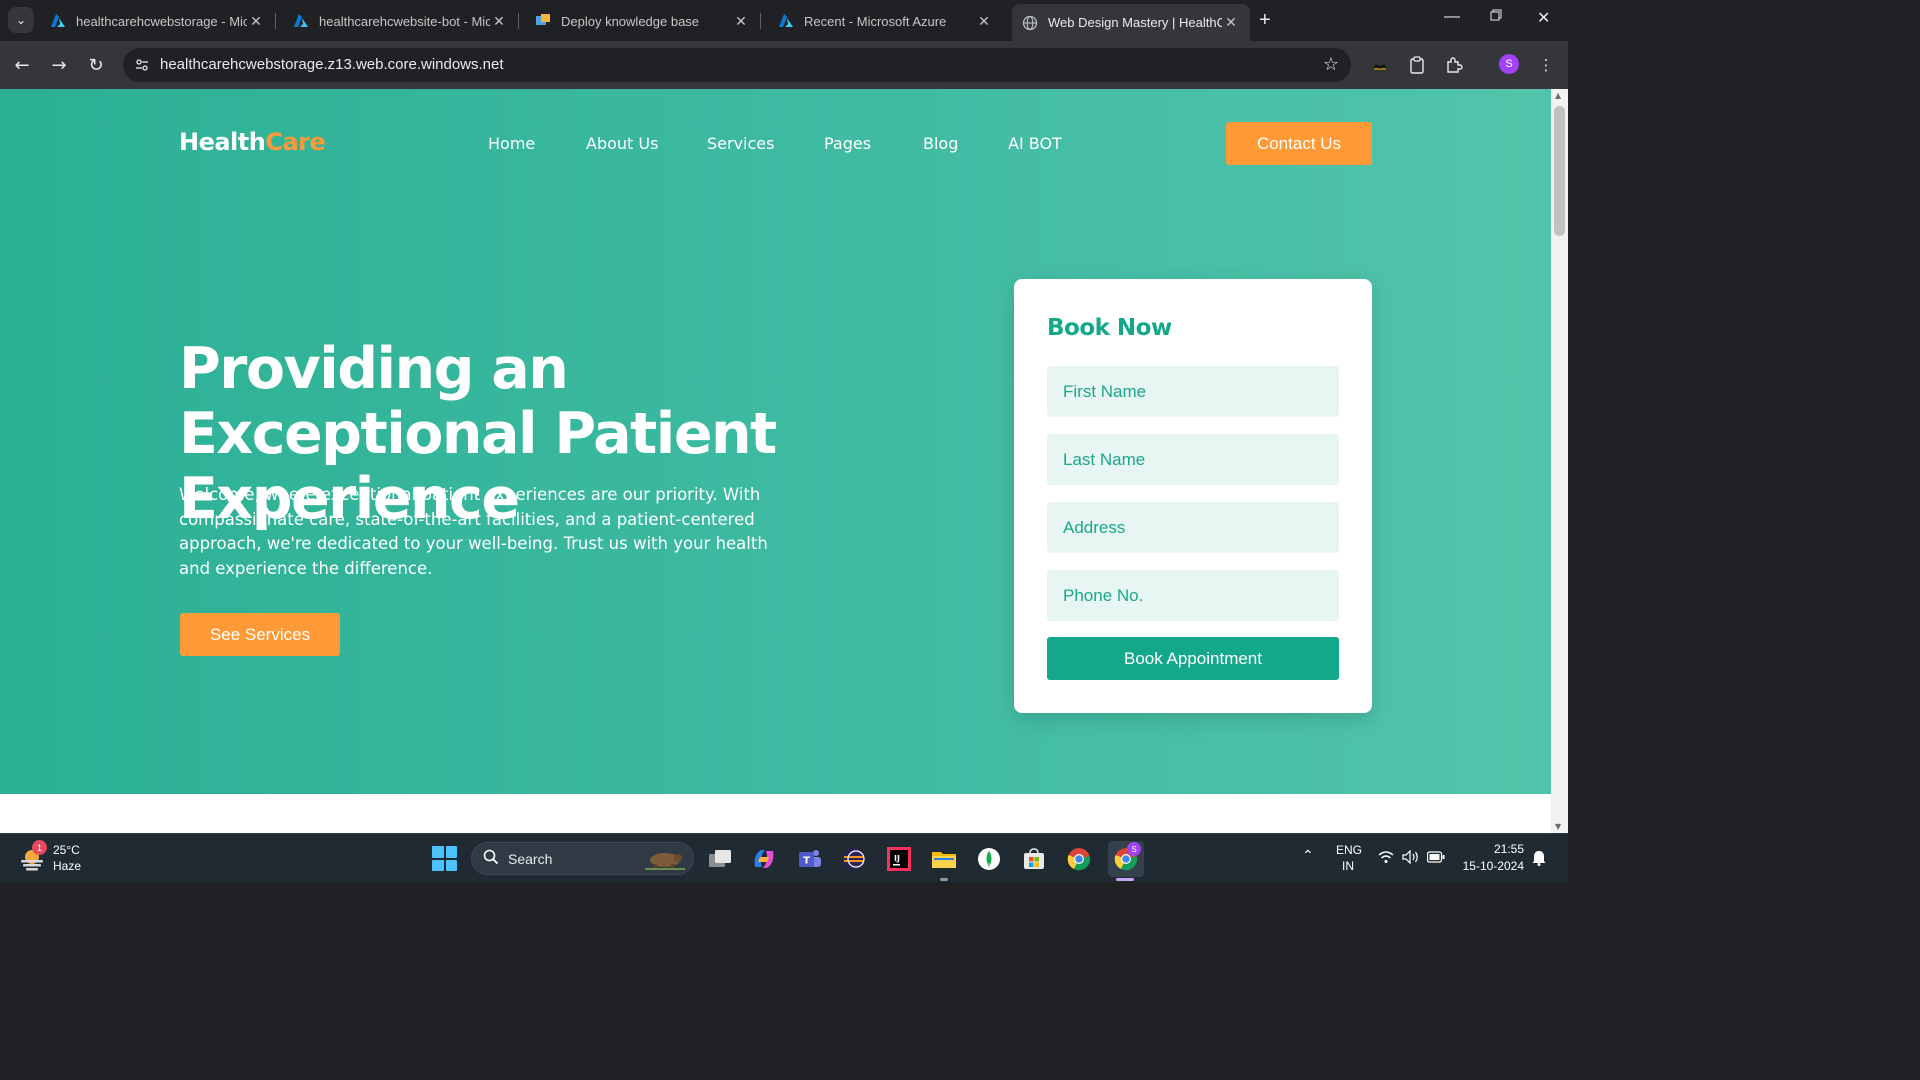  I want to click on tab-title: Web Design Mastery | HealthCare, so click(1135, 22).